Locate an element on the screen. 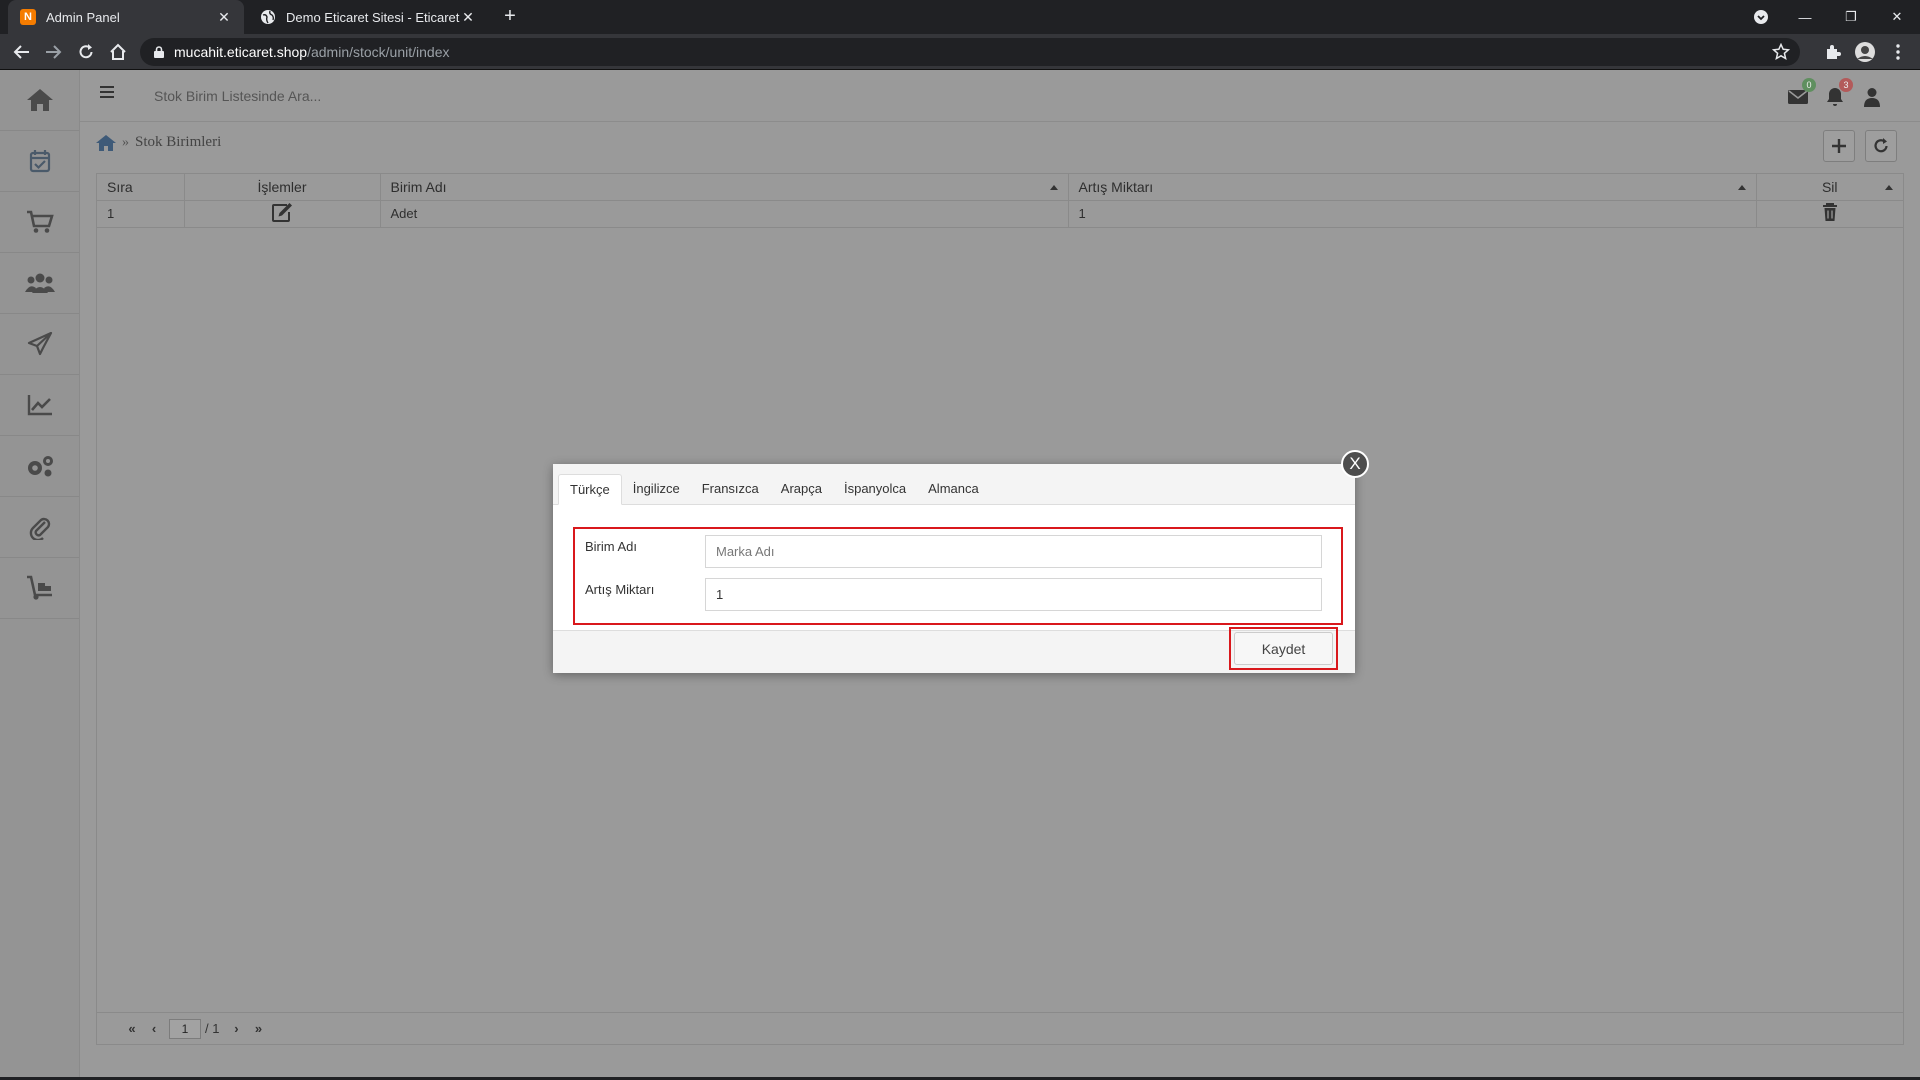 The width and height of the screenshot is (1920, 1080). column-header-islemler: İşlemler is located at coordinates (282, 187).